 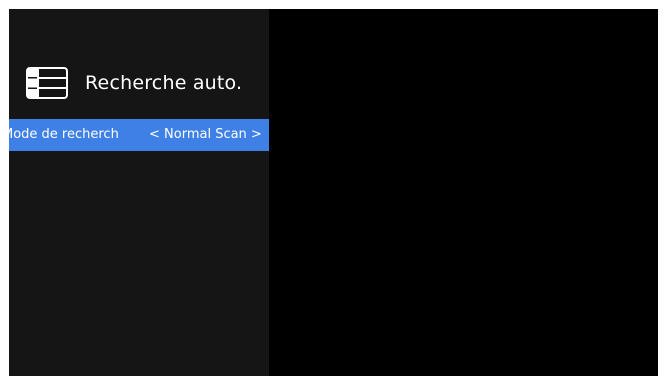 What do you see at coordinates (164, 83) in the screenshot?
I see `panel-title: Recherche auto.` at bounding box center [164, 83].